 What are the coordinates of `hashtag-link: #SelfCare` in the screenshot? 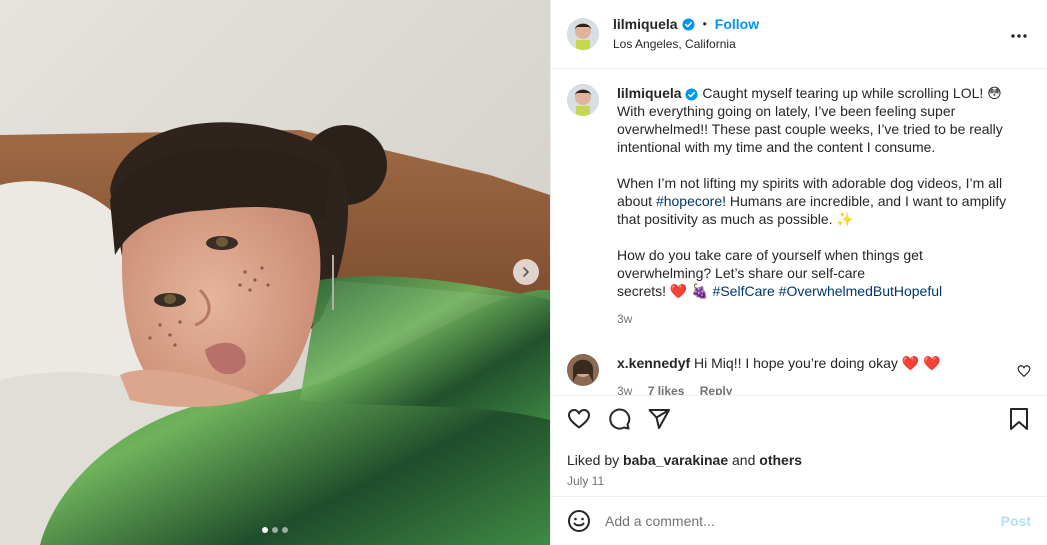 It's located at (744, 291).